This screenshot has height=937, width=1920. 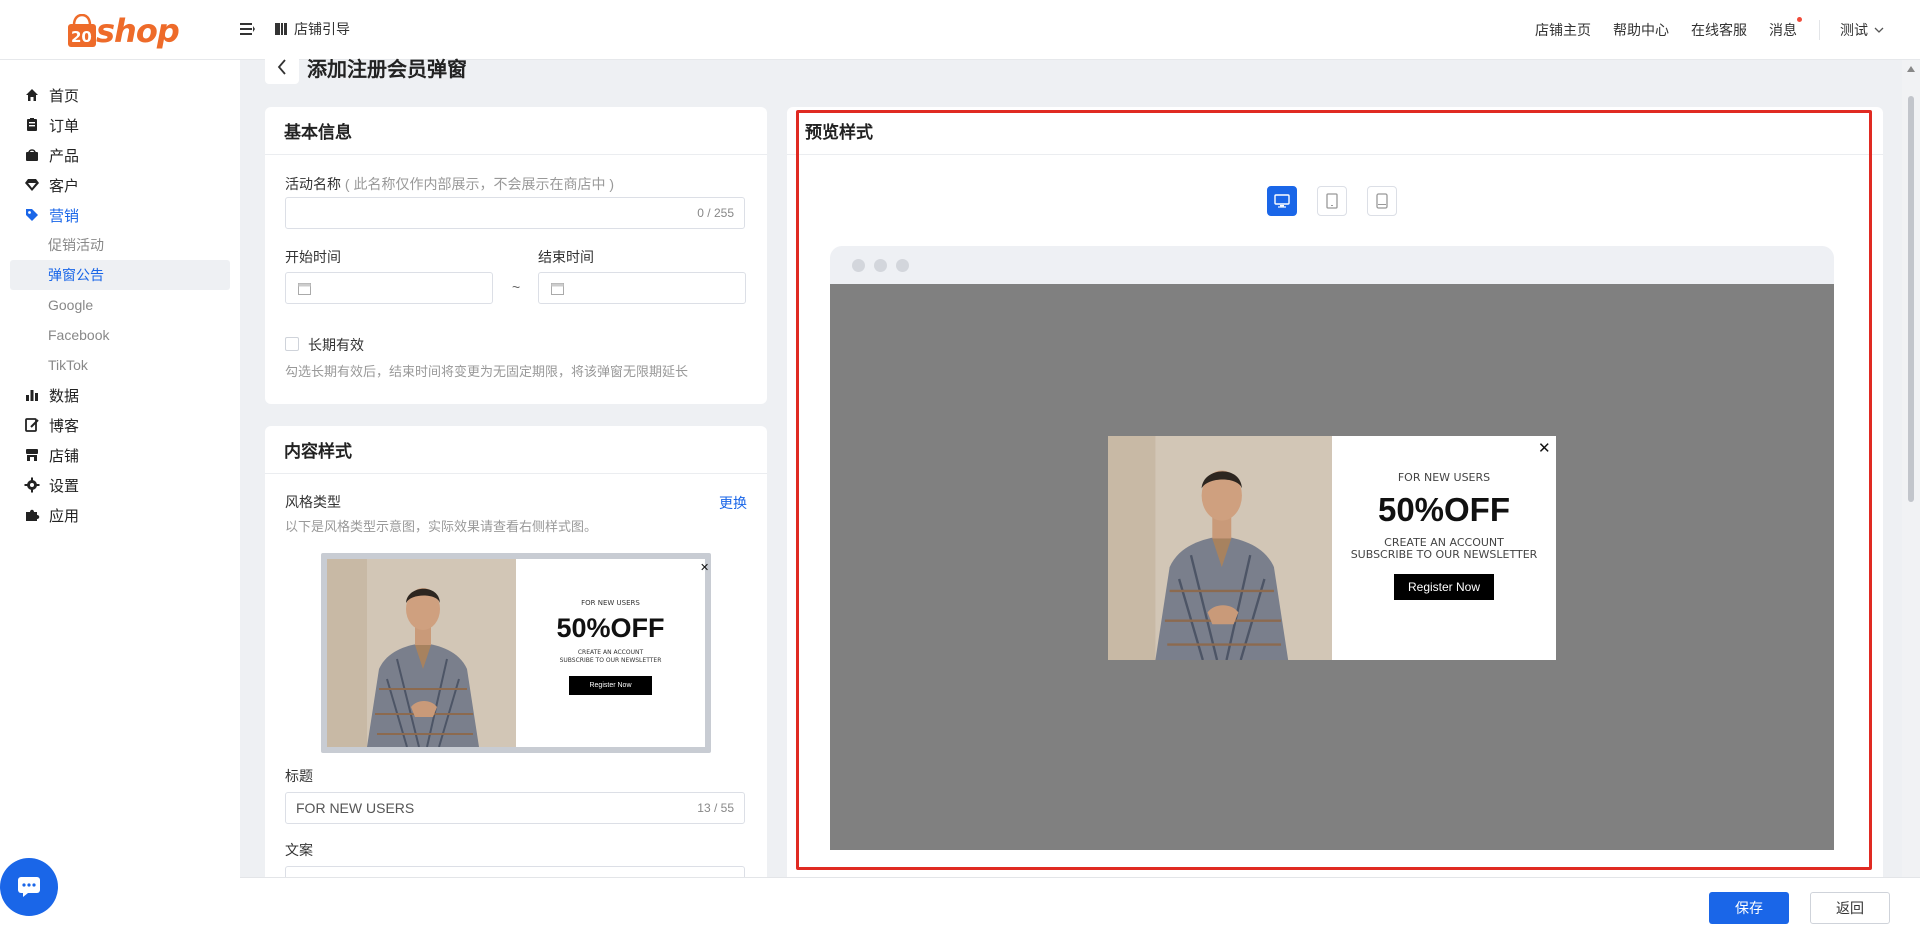 I want to click on heading-field-label: 标题, so click(x=299, y=776).